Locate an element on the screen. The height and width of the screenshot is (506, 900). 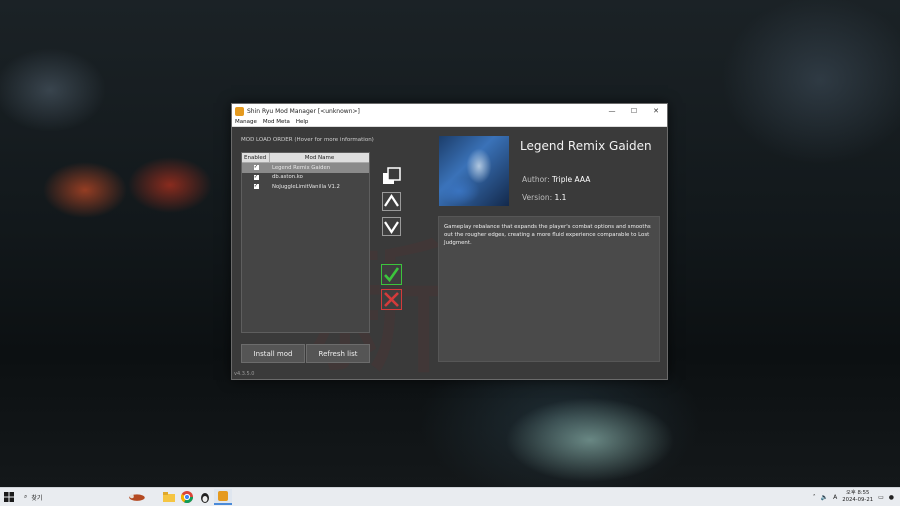
close-button: ✕ is located at coordinates (656, 111).